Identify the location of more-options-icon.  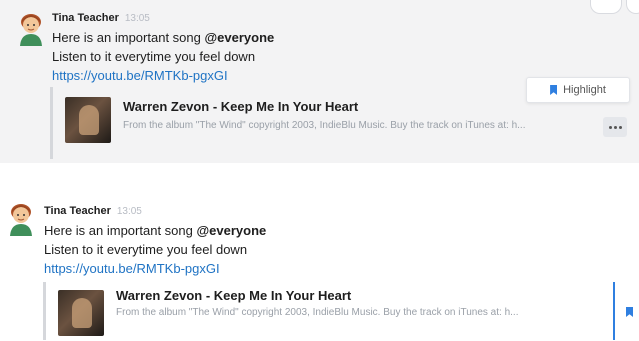
(615, 127).